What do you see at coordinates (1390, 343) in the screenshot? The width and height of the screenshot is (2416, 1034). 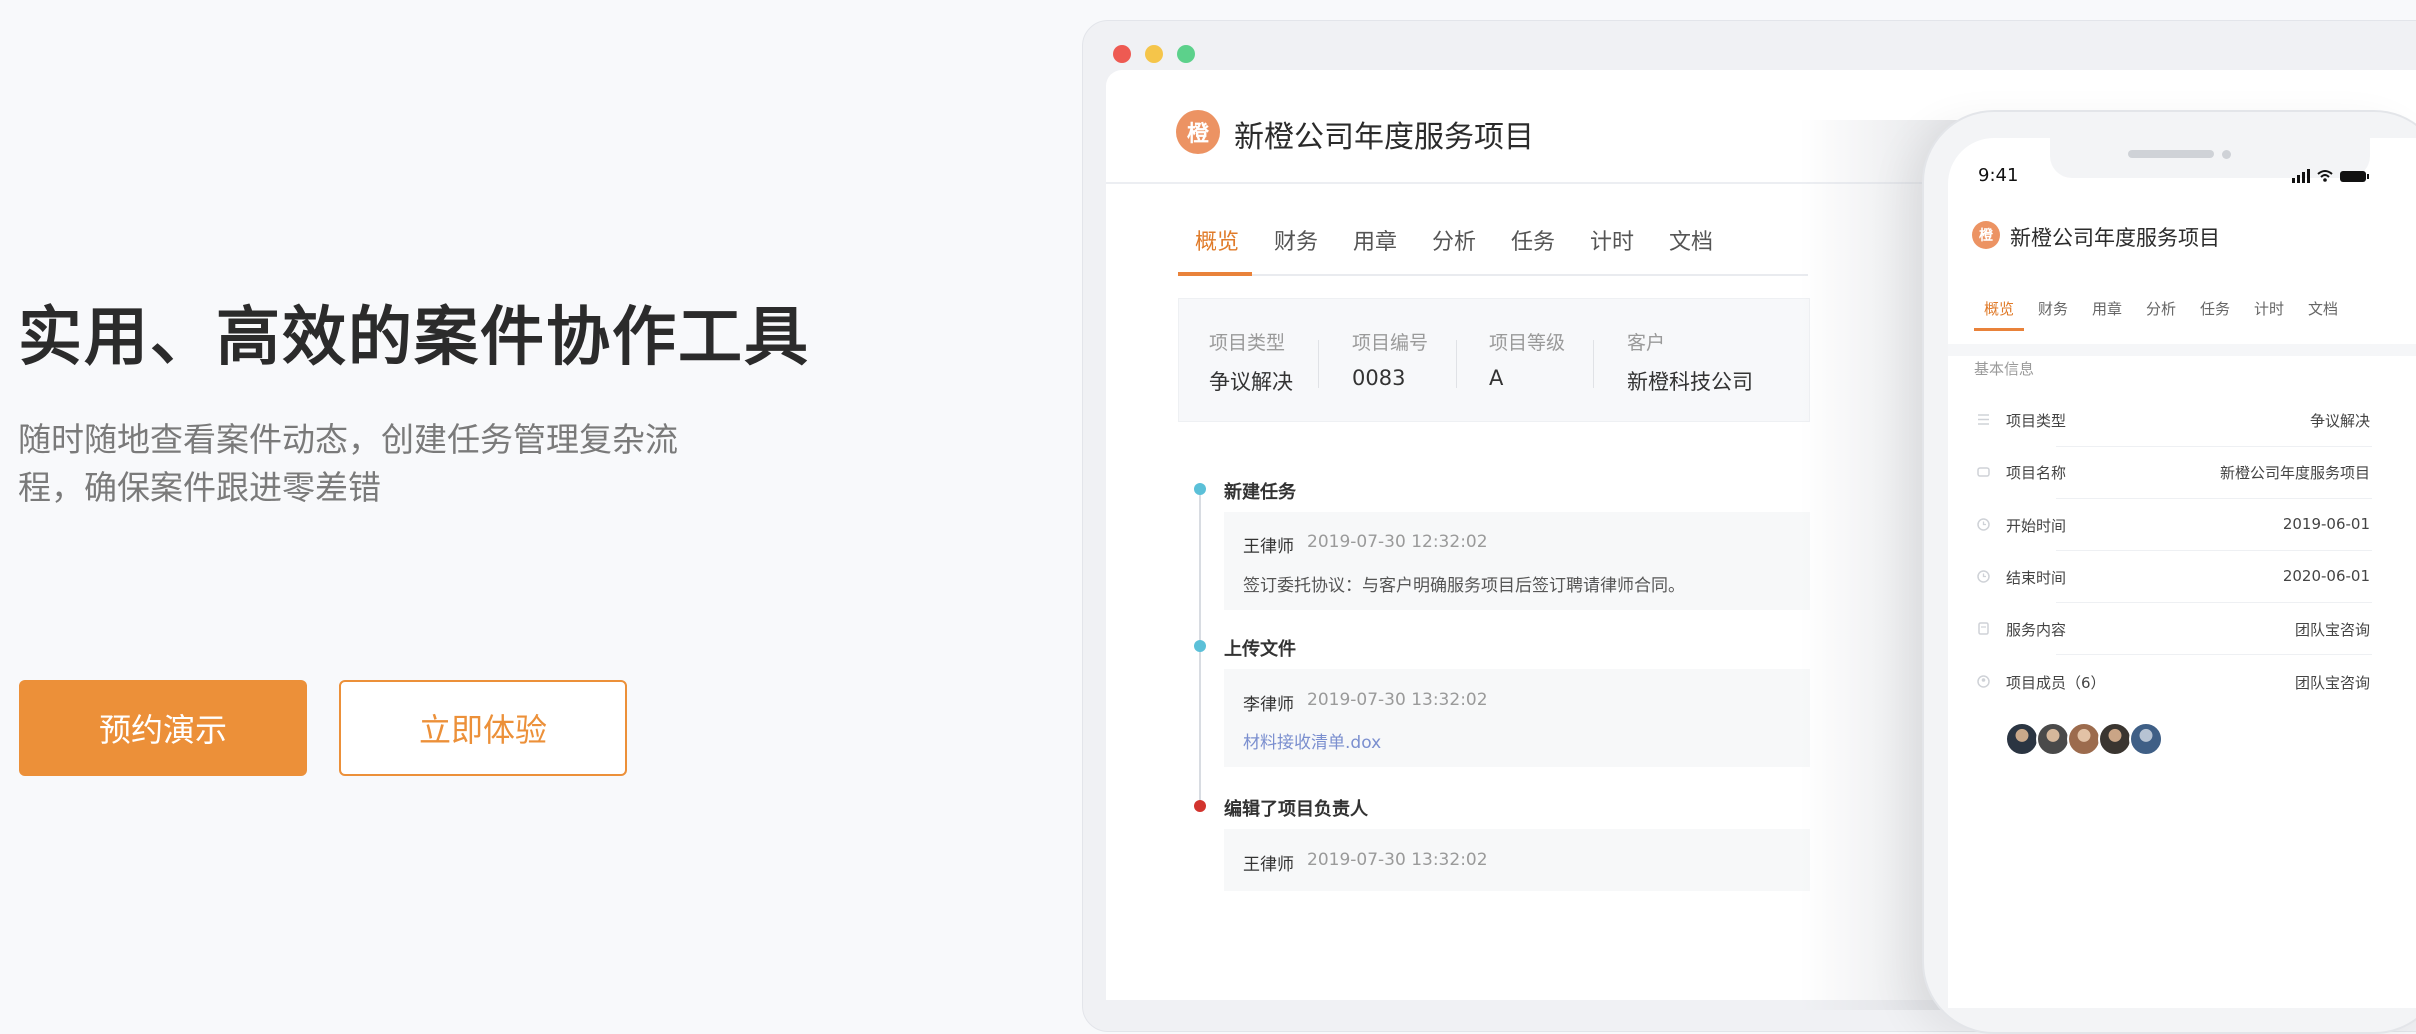 I see `info-label: 项目编号` at bounding box center [1390, 343].